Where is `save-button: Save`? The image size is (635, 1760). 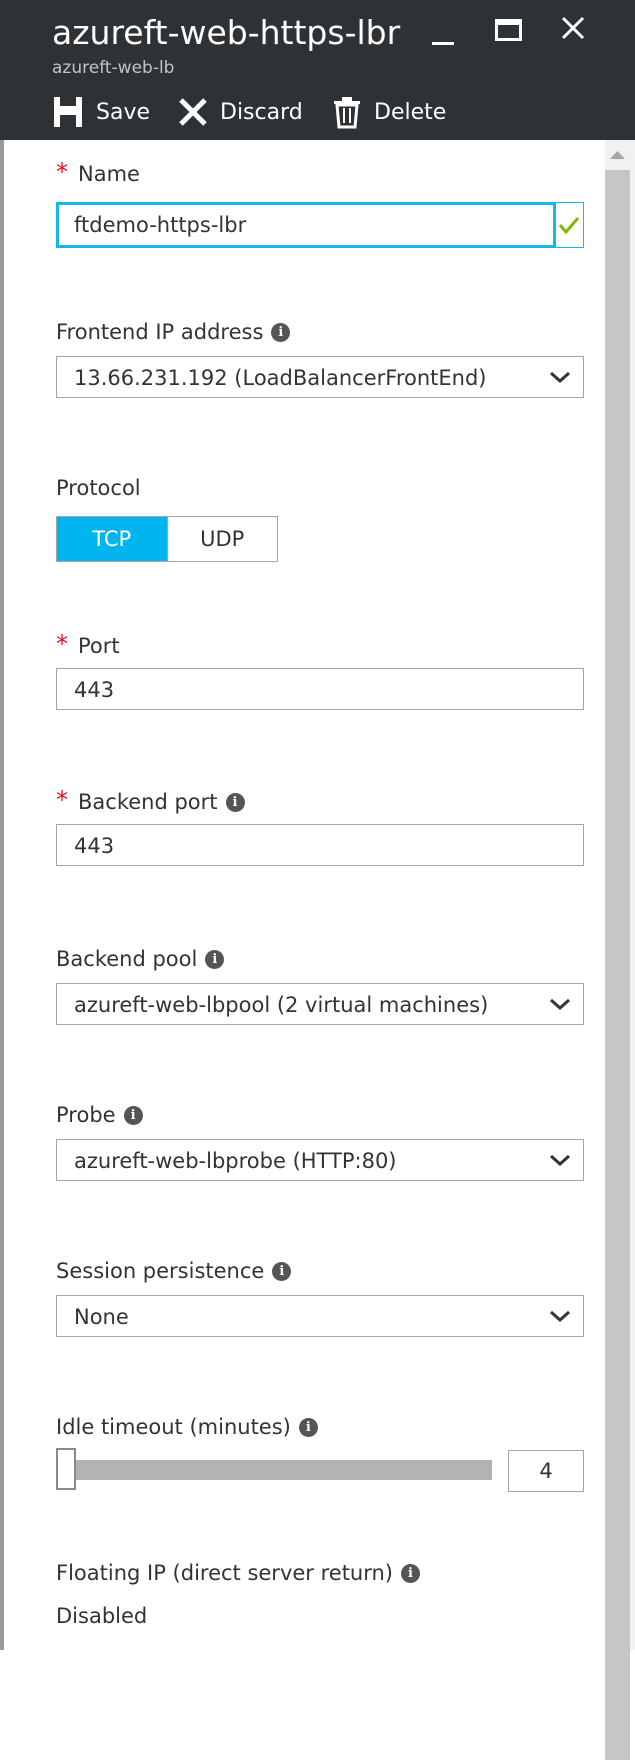
save-button: Save is located at coordinates (101, 112).